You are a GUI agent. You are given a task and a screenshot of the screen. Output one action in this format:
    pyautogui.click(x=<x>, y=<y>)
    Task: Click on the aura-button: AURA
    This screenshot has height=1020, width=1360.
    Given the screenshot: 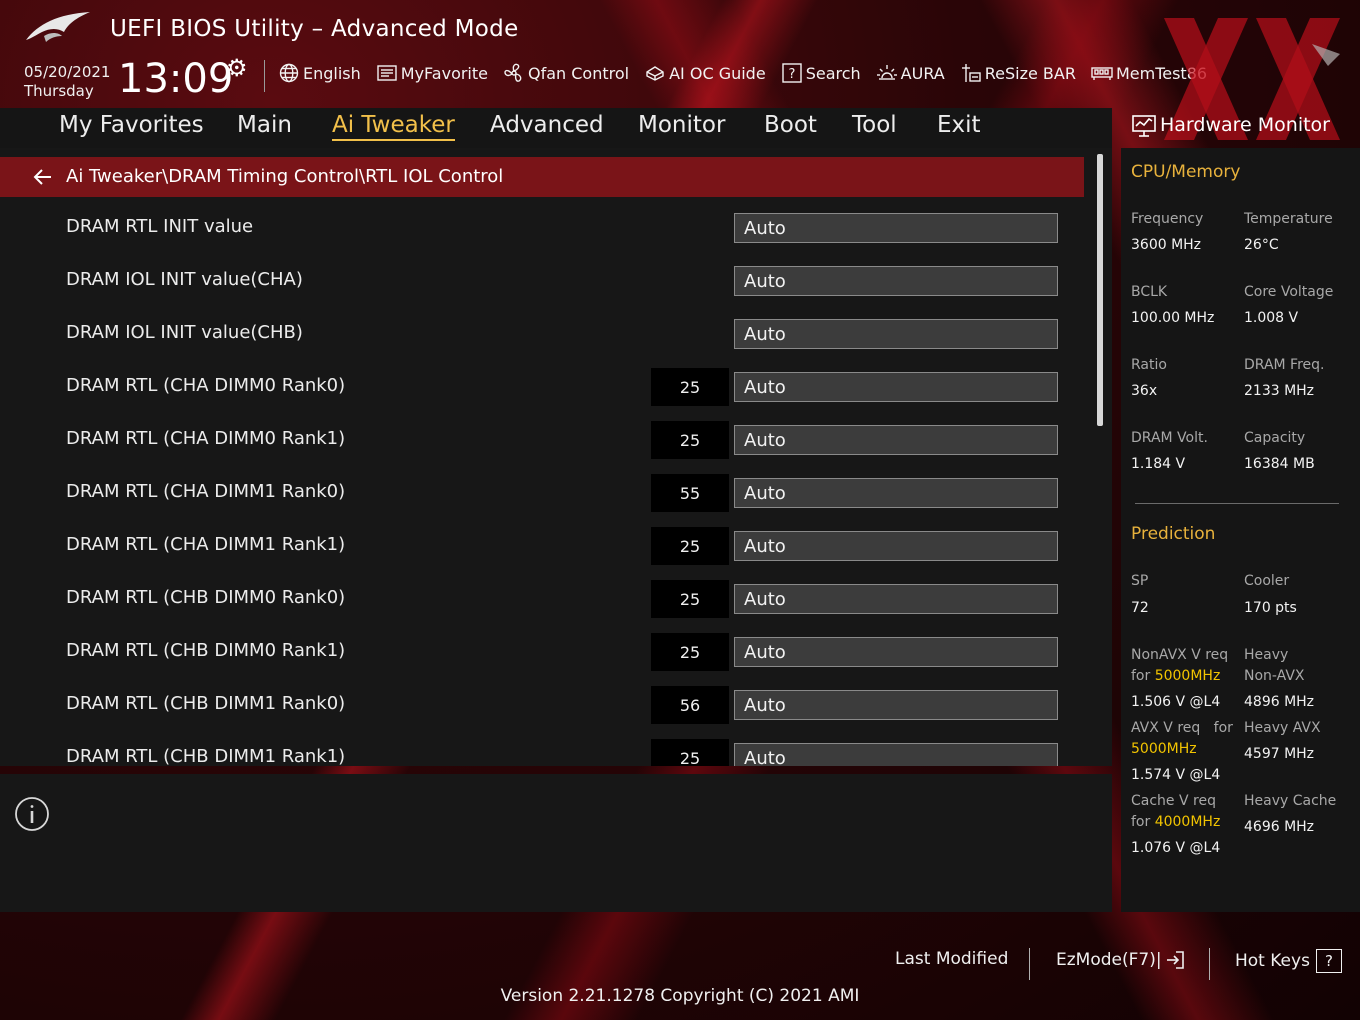 What is the action you would take?
    pyautogui.click(x=910, y=73)
    